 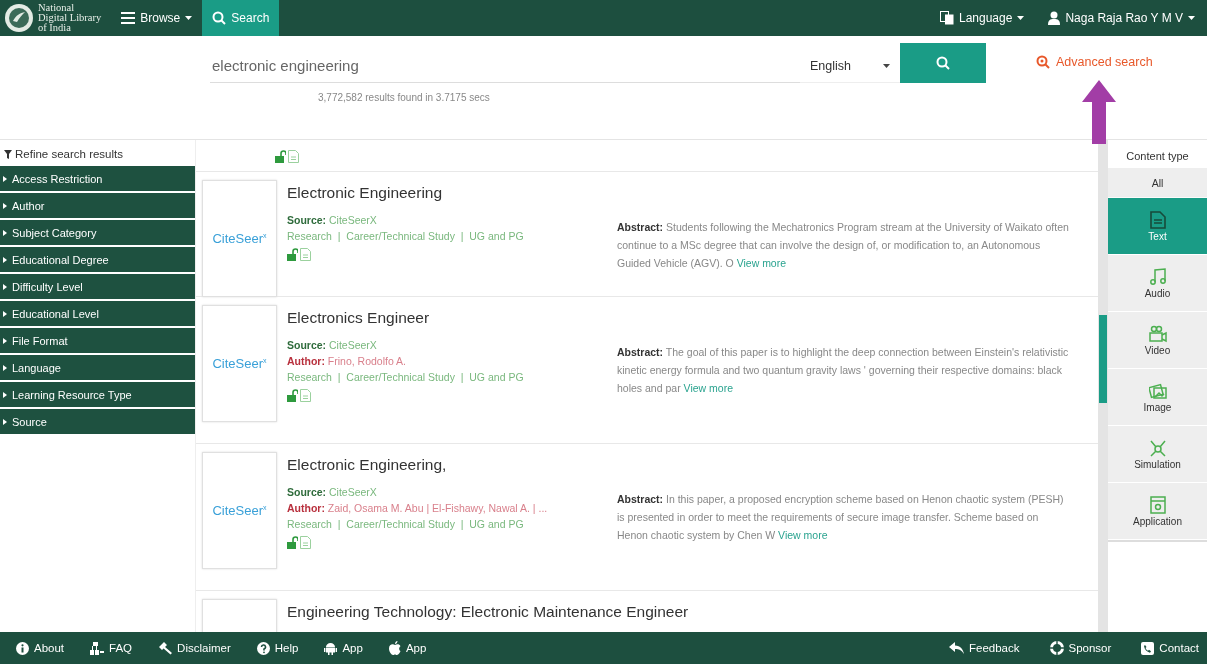 What do you see at coordinates (97, 421) in the screenshot?
I see `filter-item: Source` at bounding box center [97, 421].